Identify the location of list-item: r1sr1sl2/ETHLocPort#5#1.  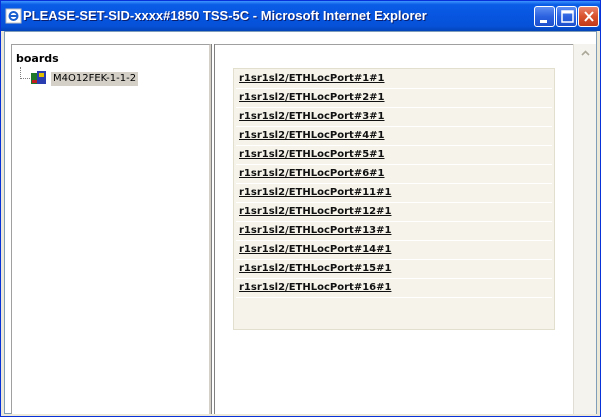
(394, 155).